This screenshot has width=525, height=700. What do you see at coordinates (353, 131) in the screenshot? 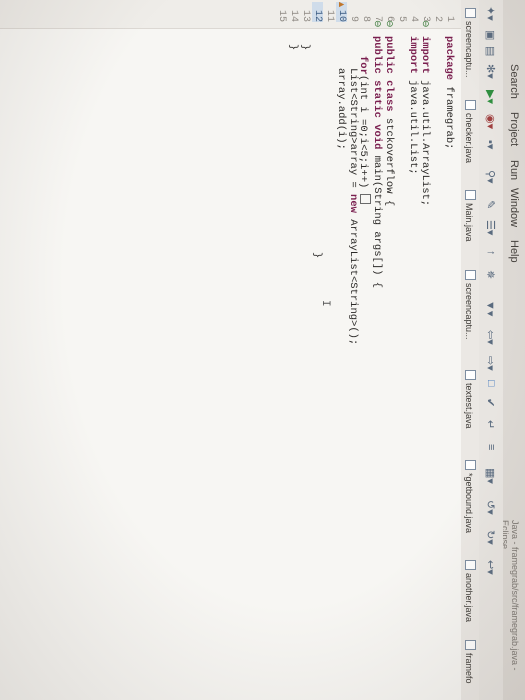
I see `code-text: List<String>array =` at bounding box center [353, 131].